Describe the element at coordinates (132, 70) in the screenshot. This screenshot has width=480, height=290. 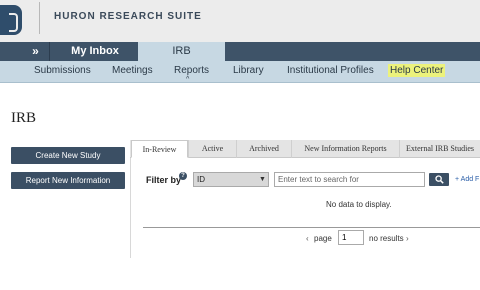
I see `subnav-item-meetings: Meetings` at that location.